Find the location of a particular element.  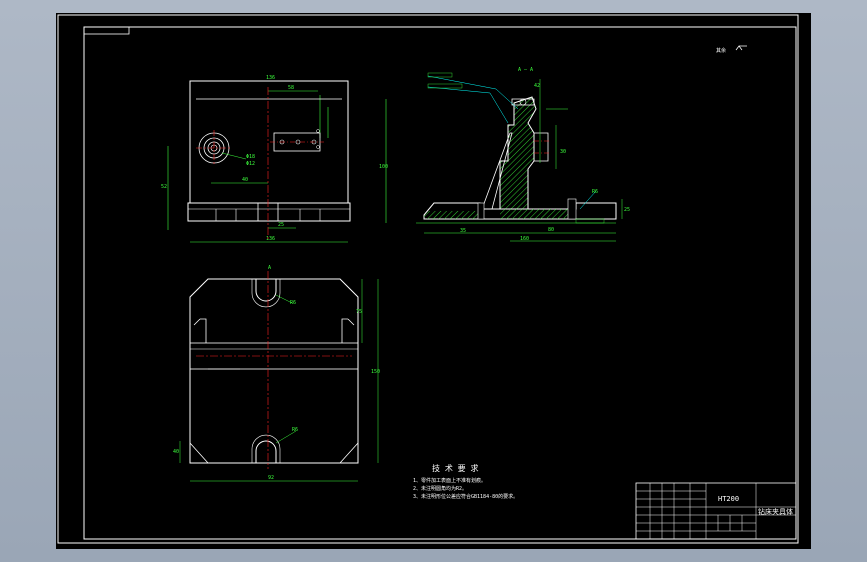

section-view: A — A 160 80 25 42 30 35 R6 is located at coordinates (523, 154).